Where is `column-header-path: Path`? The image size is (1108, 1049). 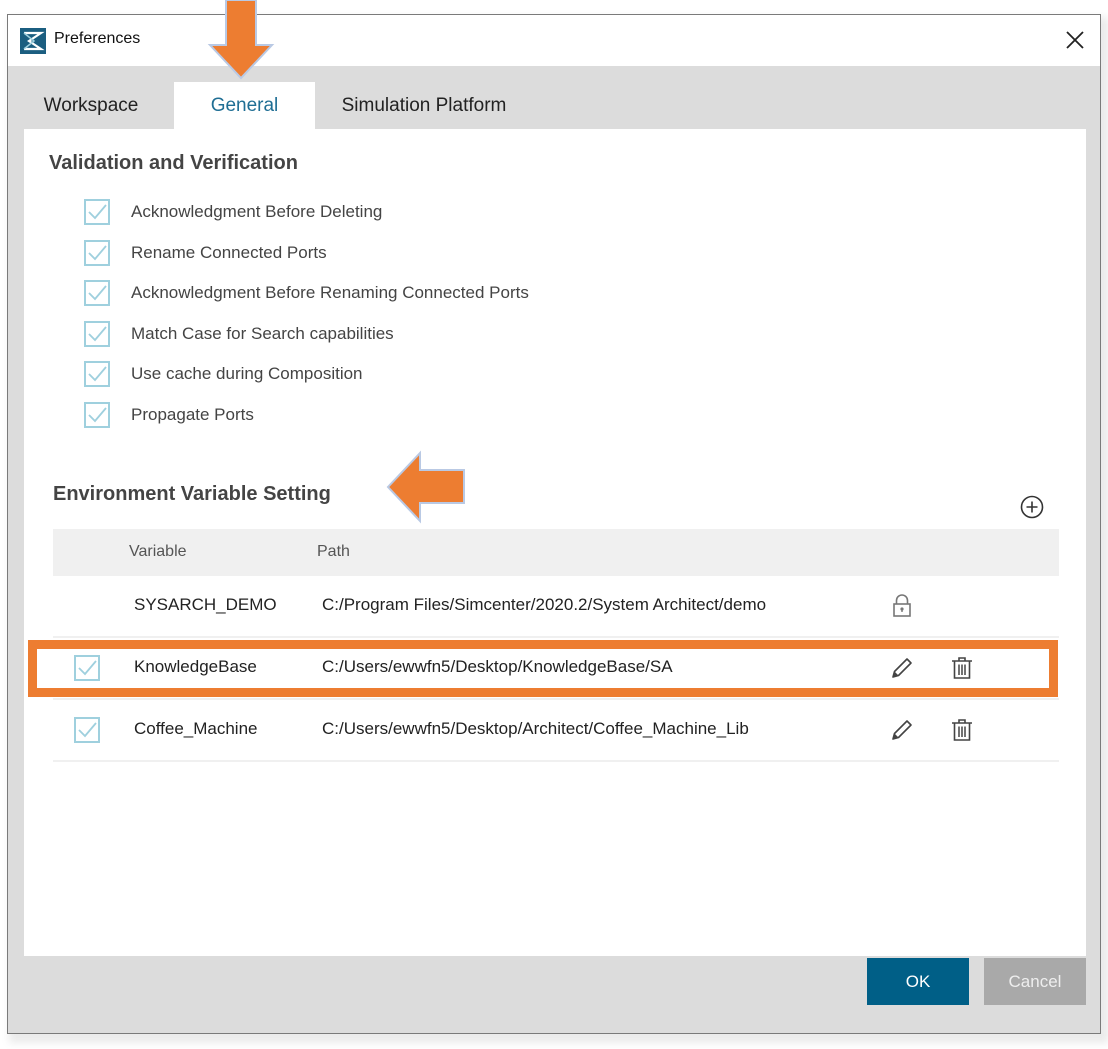
column-header-path: Path is located at coordinates (333, 552).